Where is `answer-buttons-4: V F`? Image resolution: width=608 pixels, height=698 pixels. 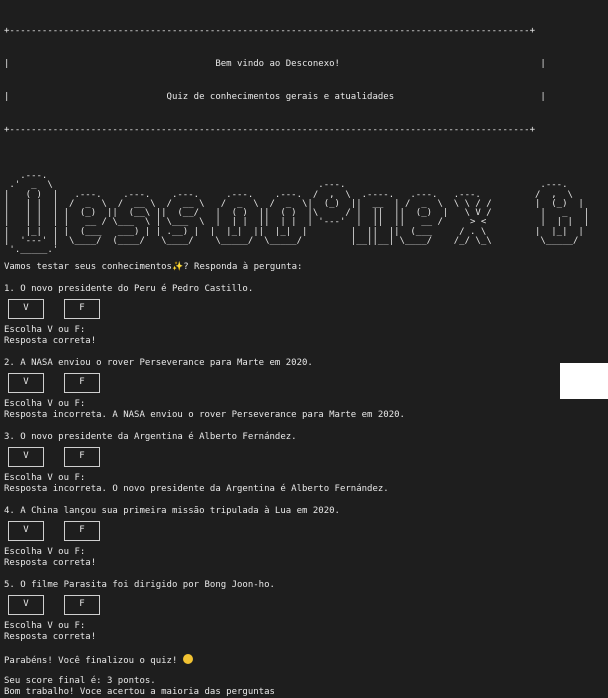 answer-buttons-4: V F is located at coordinates (308, 530).